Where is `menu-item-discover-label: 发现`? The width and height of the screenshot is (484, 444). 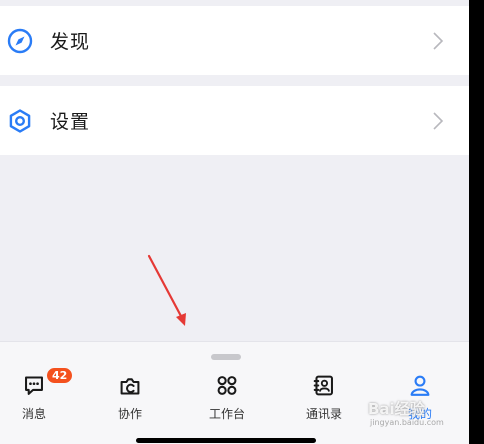 menu-item-discover-label: 发现 is located at coordinates (70, 42).